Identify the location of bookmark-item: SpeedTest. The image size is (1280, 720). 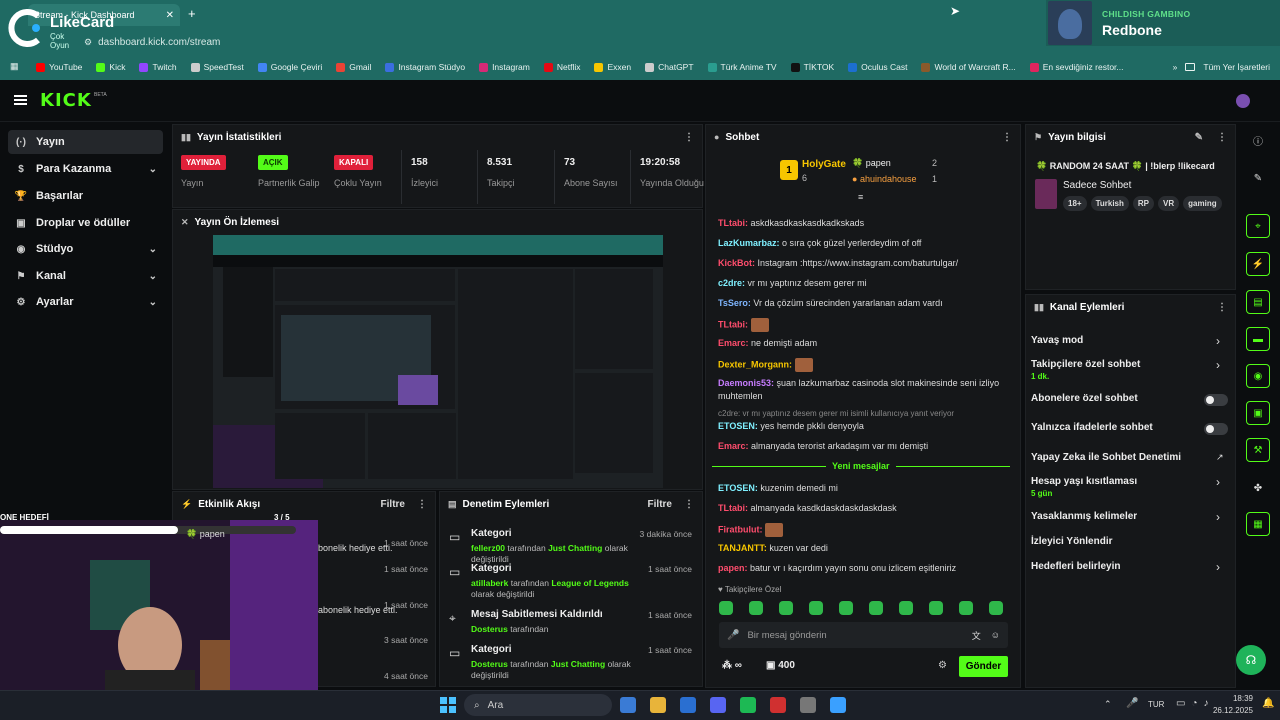
(217, 67).